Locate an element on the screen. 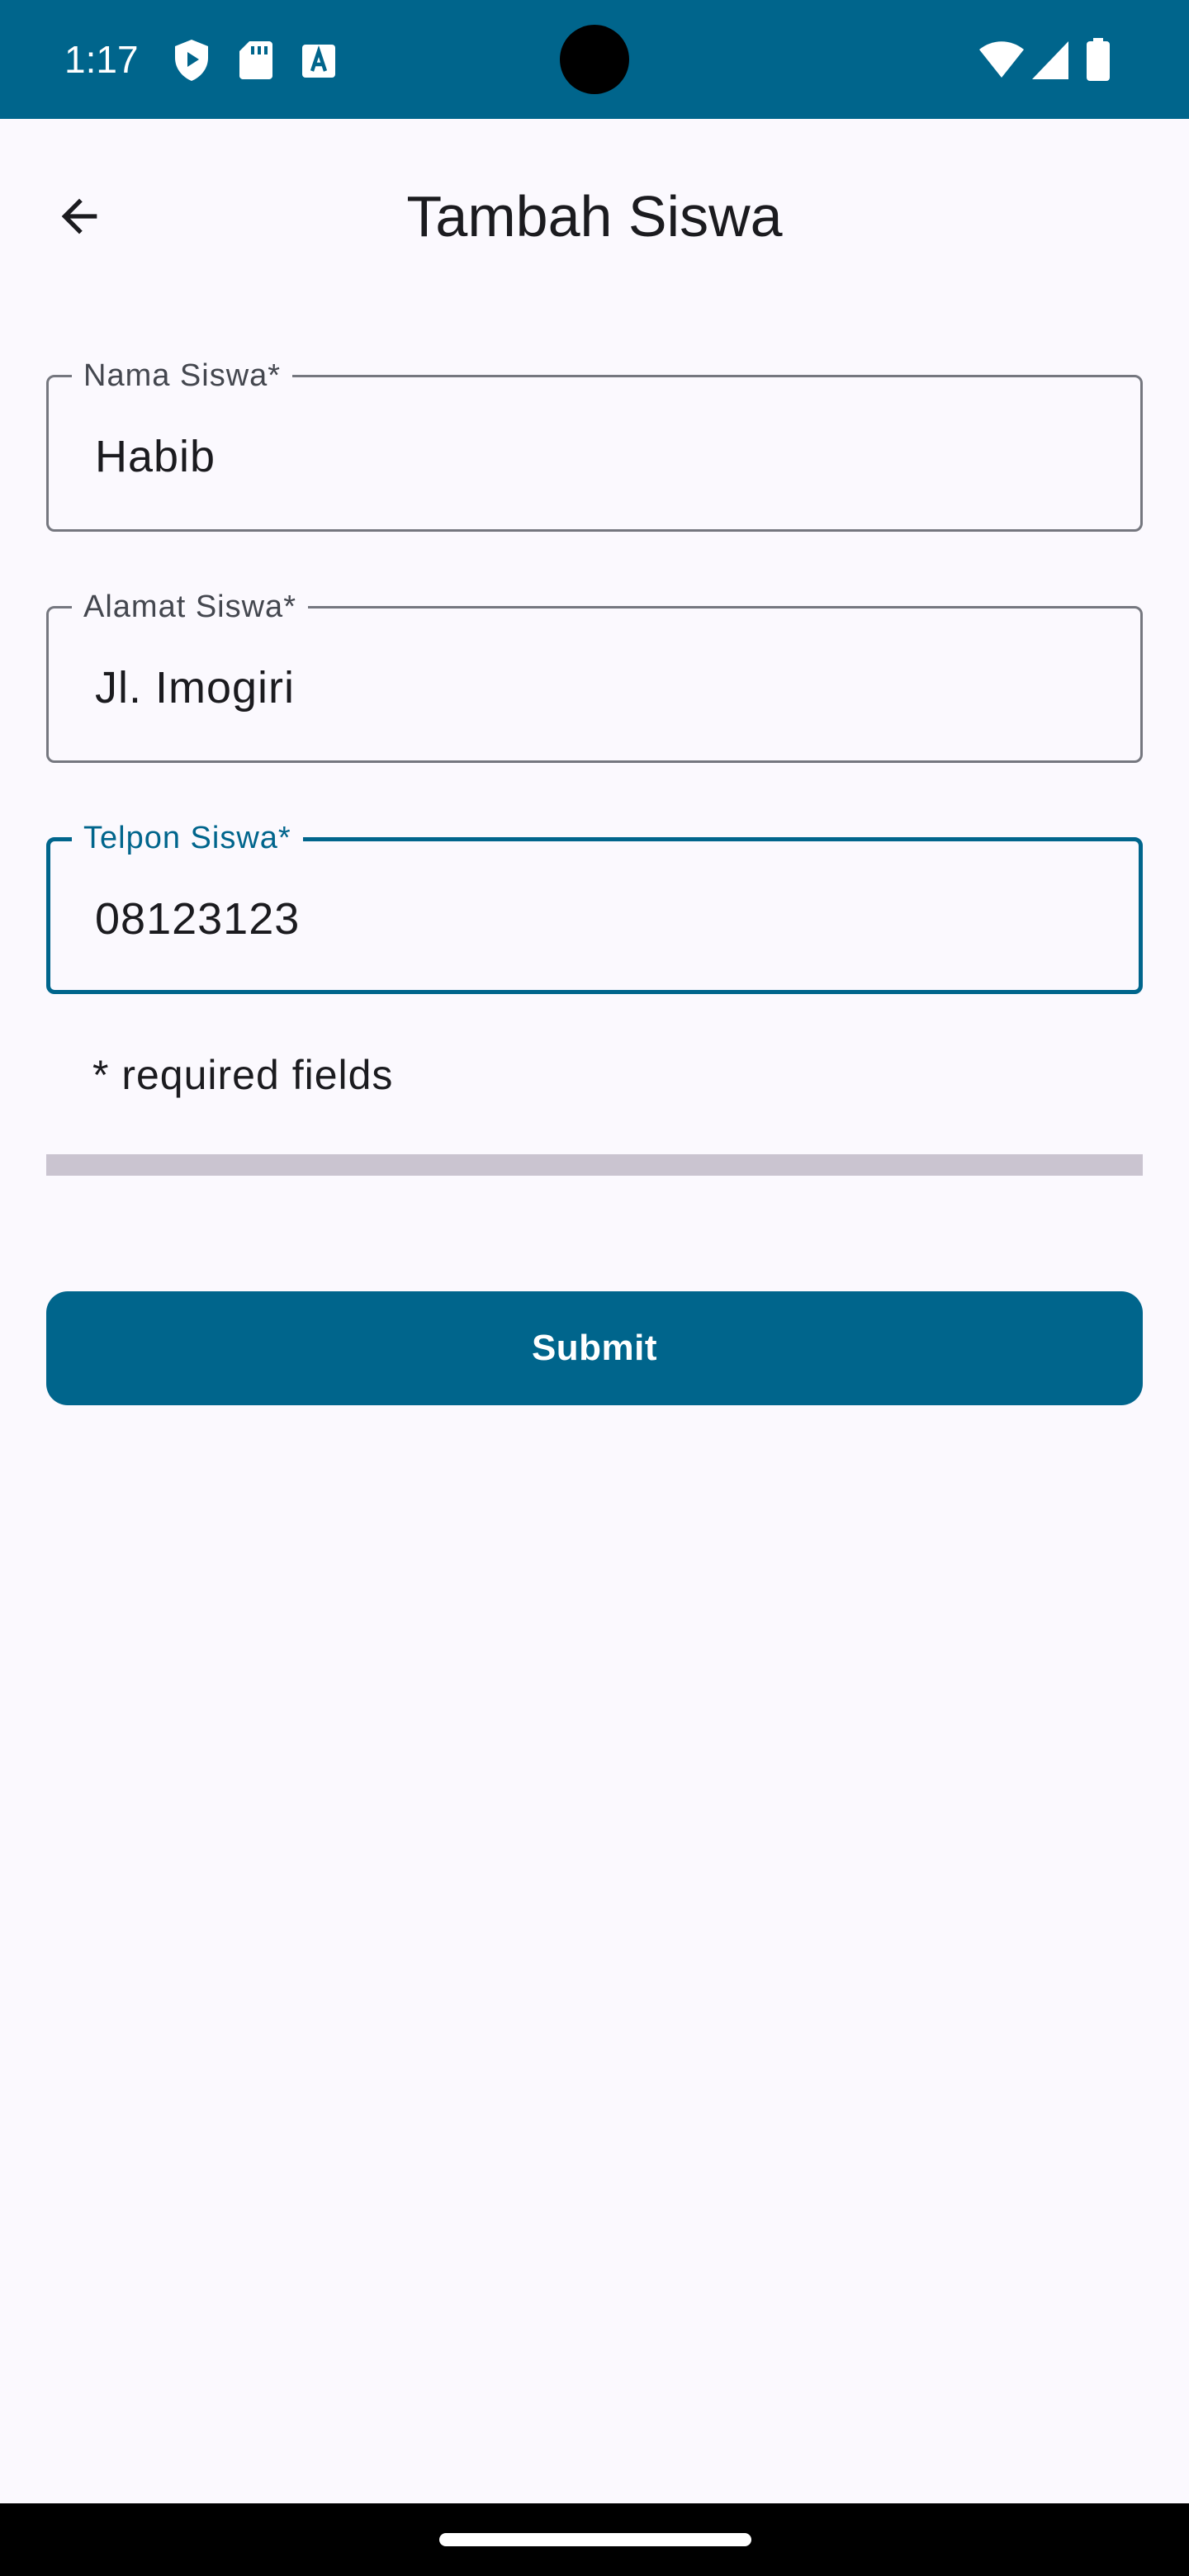 The image size is (1189, 2576). submit-button: Submit is located at coordinates (594, 1348).